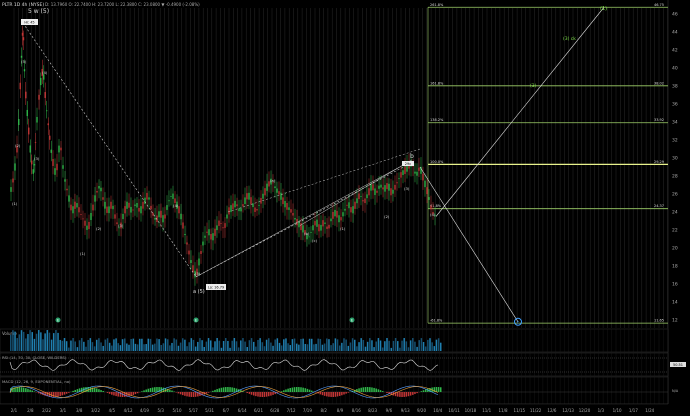 This screenshot has width=690, height=416. What do you see at coordinates (274, 410) in the screenshot?
I see `date-tick-label: 6/28` at bounding box center [274, 410].